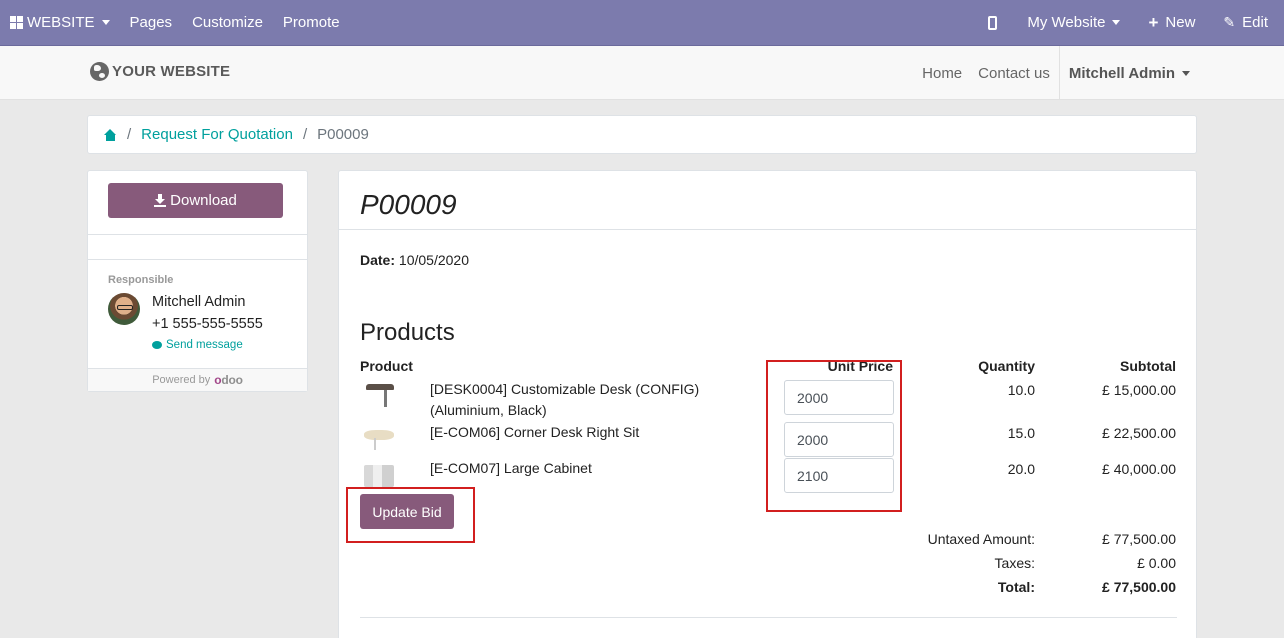  Describe the element at coordinates (1014, 73) in the screenshot. I see `nav-contact-us: Contact us` at that location.